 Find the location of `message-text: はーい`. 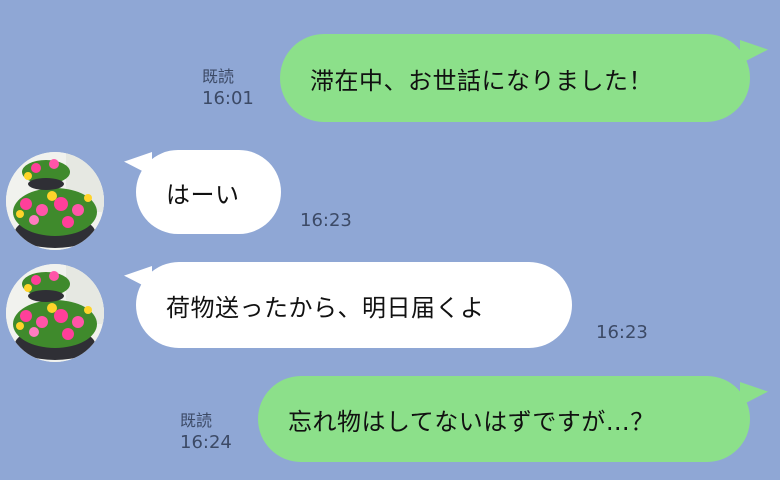

message-text: はーい is located at coordinates (203, 194).